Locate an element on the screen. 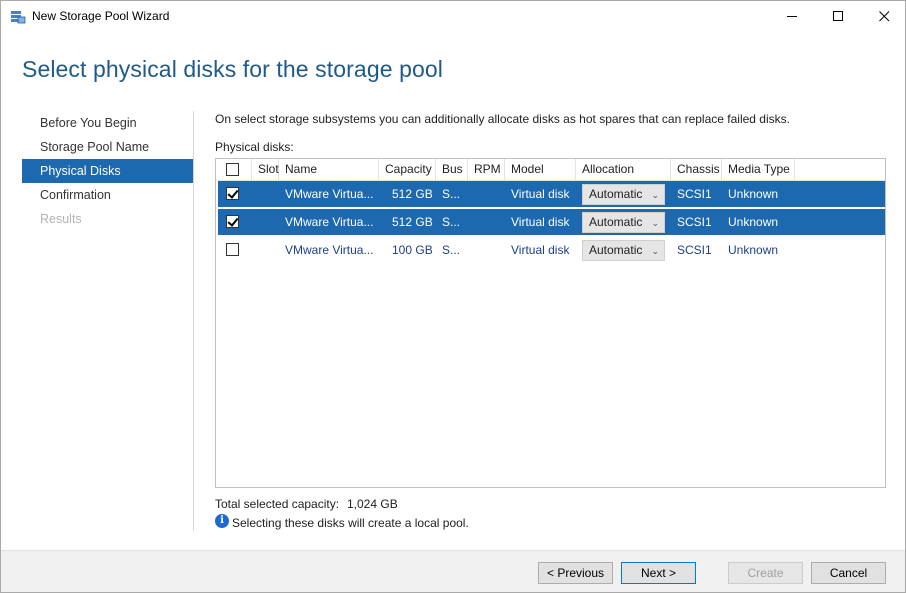 The height and width of the screenshot is (593, 906). window-title: New Storage Pool Wizard is located at coordinates (101, 16).